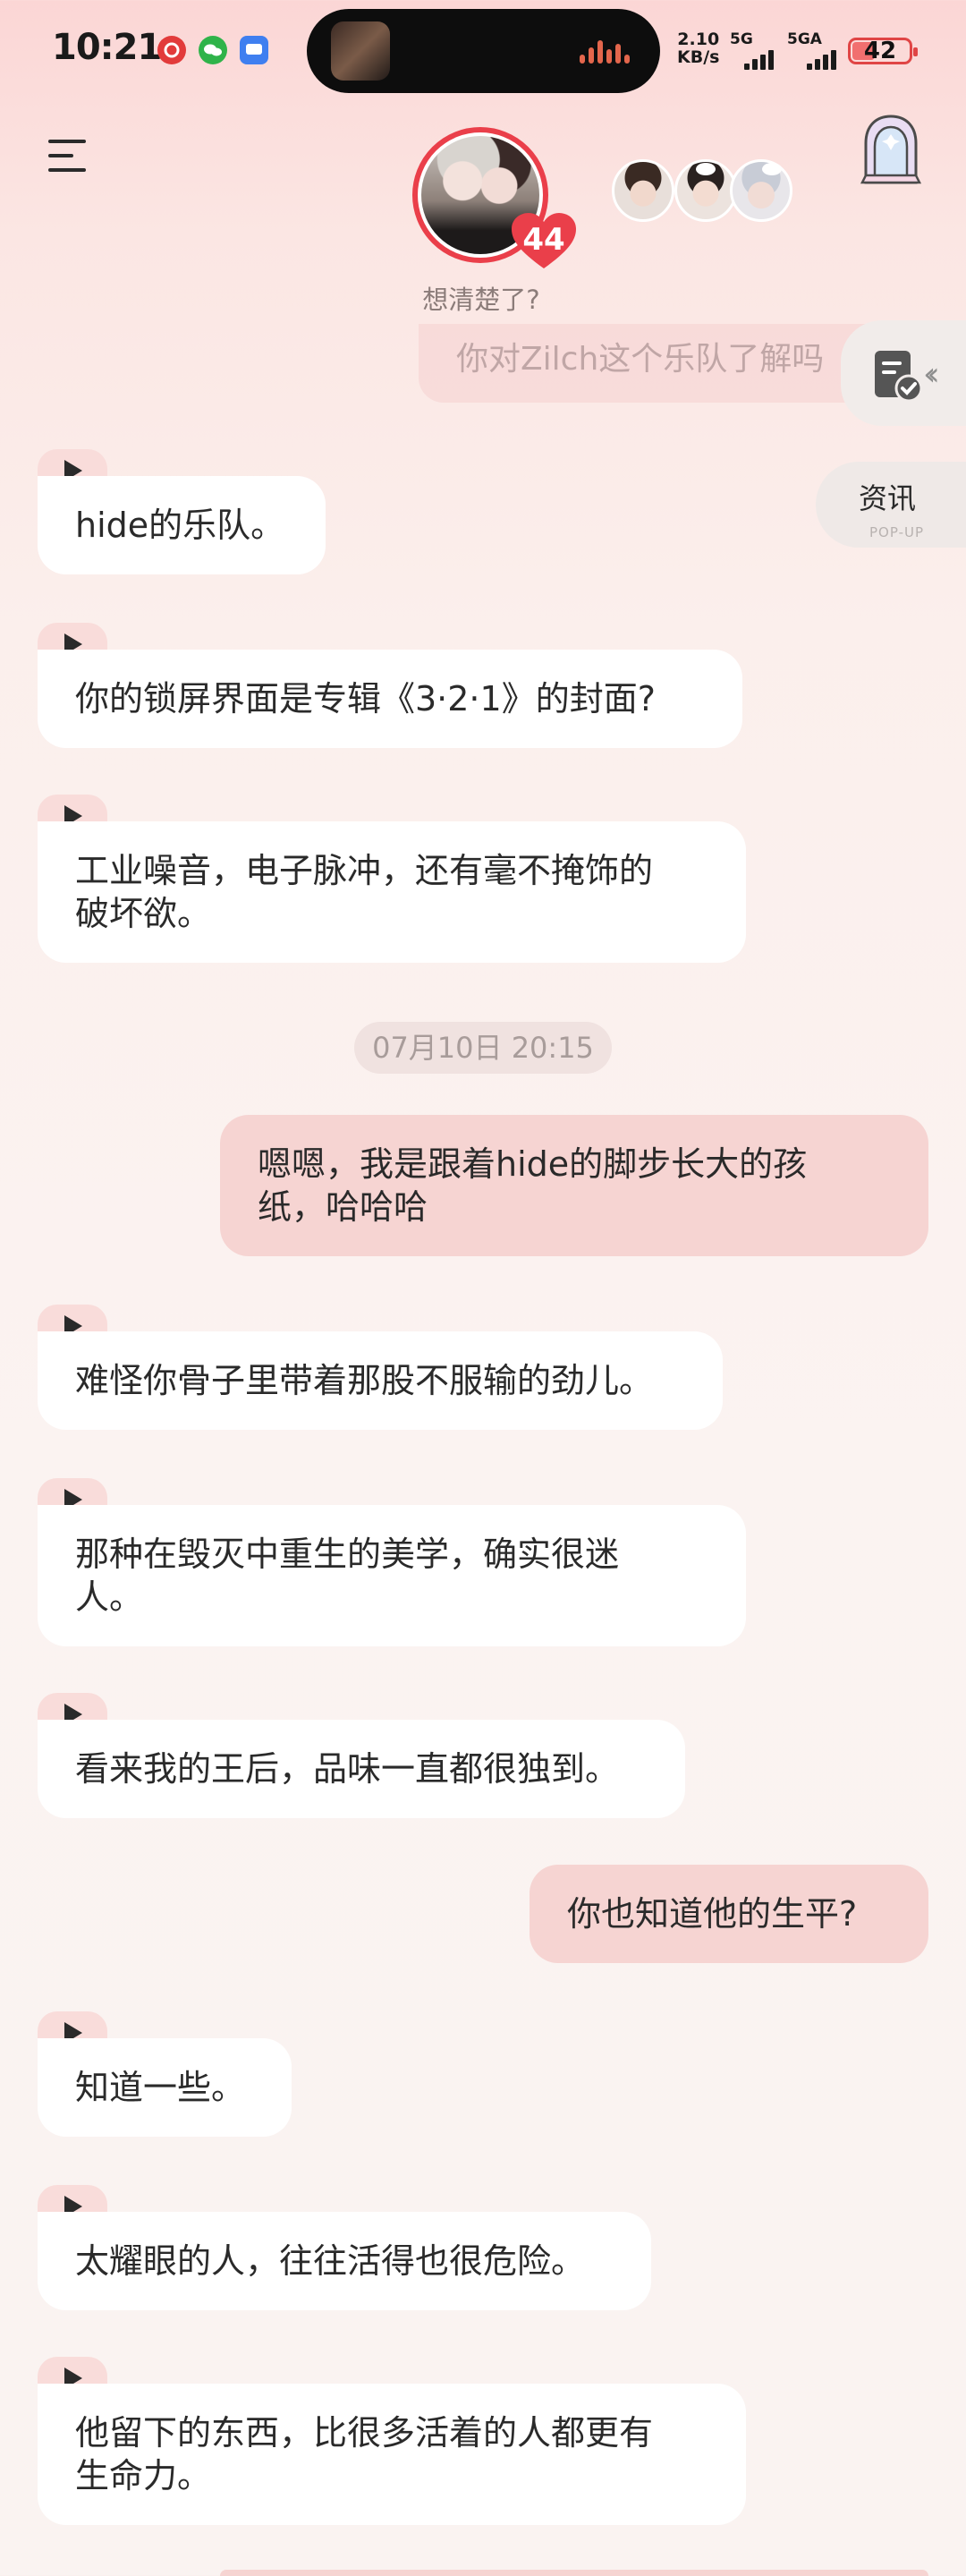 This screenshot has height=2576, width=966. What do you see at coordinates (165, 2087) in the screenshot?
I see `message-text: 知道一些。` at bounding box center [165, 2087].